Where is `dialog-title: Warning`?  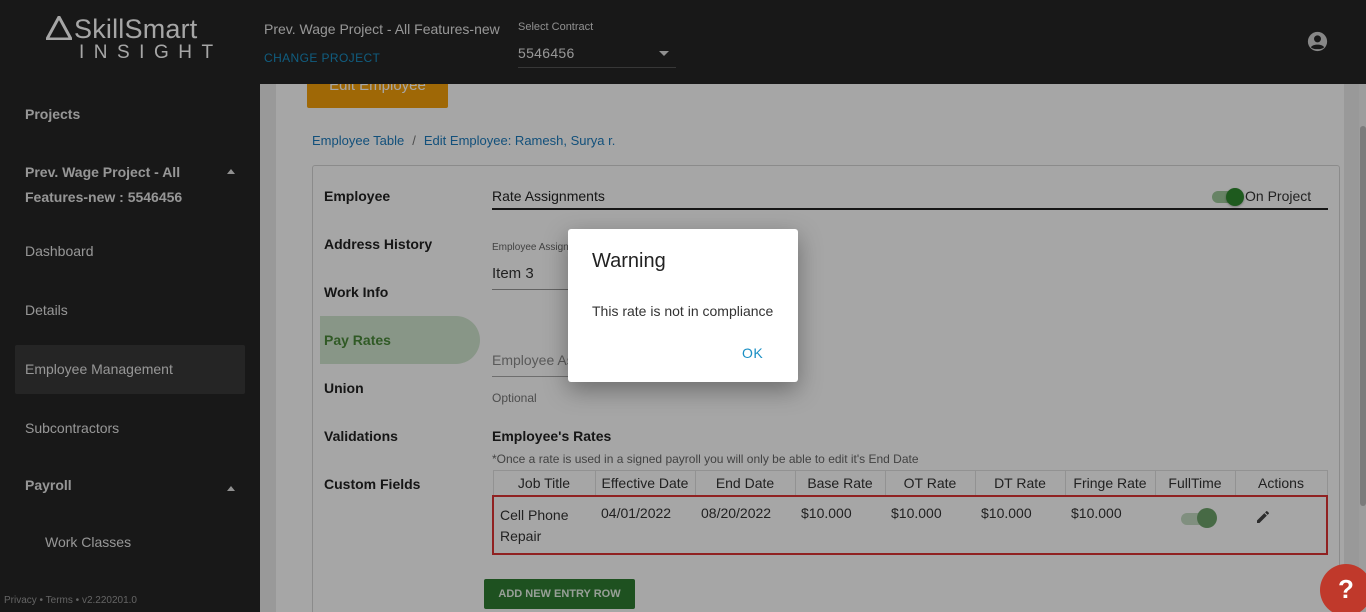 dialog-title: Warning is located at coordinates (629, 261).